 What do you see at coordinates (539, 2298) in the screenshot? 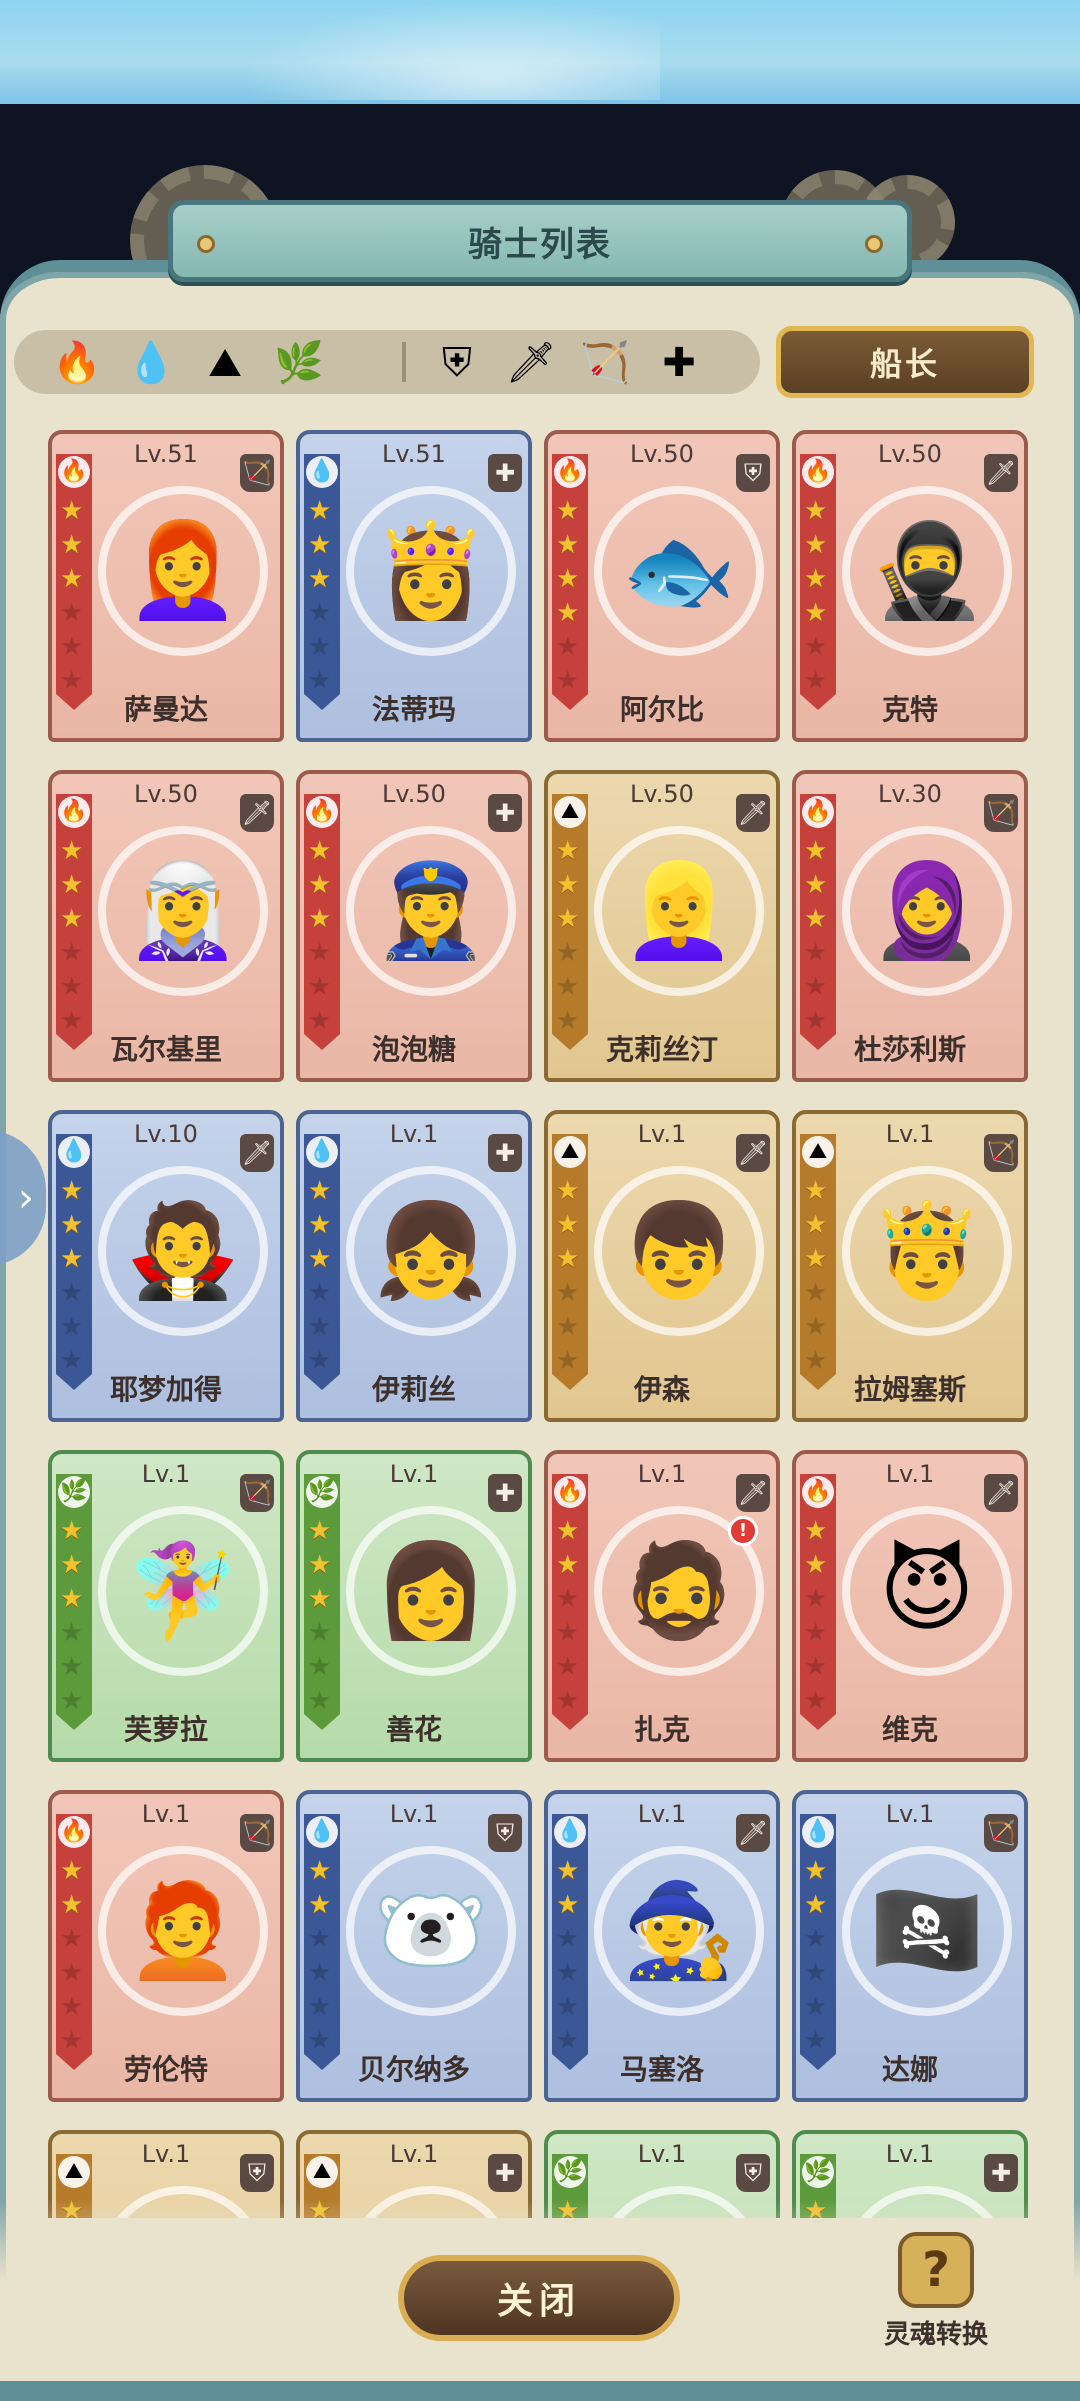
I see `close-button: 关闭` at bounding box center [539, 2298].